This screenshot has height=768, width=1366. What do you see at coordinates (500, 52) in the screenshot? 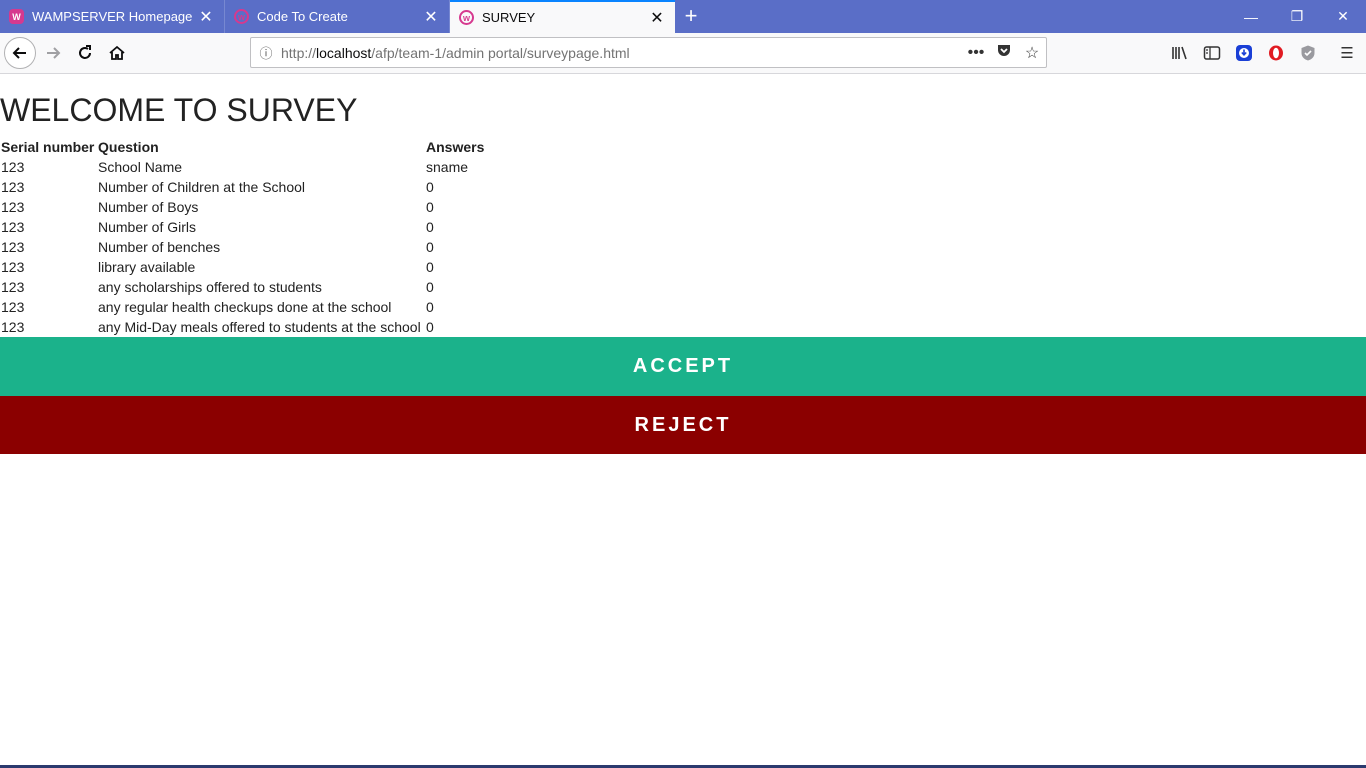
I see `url-path: /afp/team-1/admin portal/surveypage.html` at bounding box center [500, 52].